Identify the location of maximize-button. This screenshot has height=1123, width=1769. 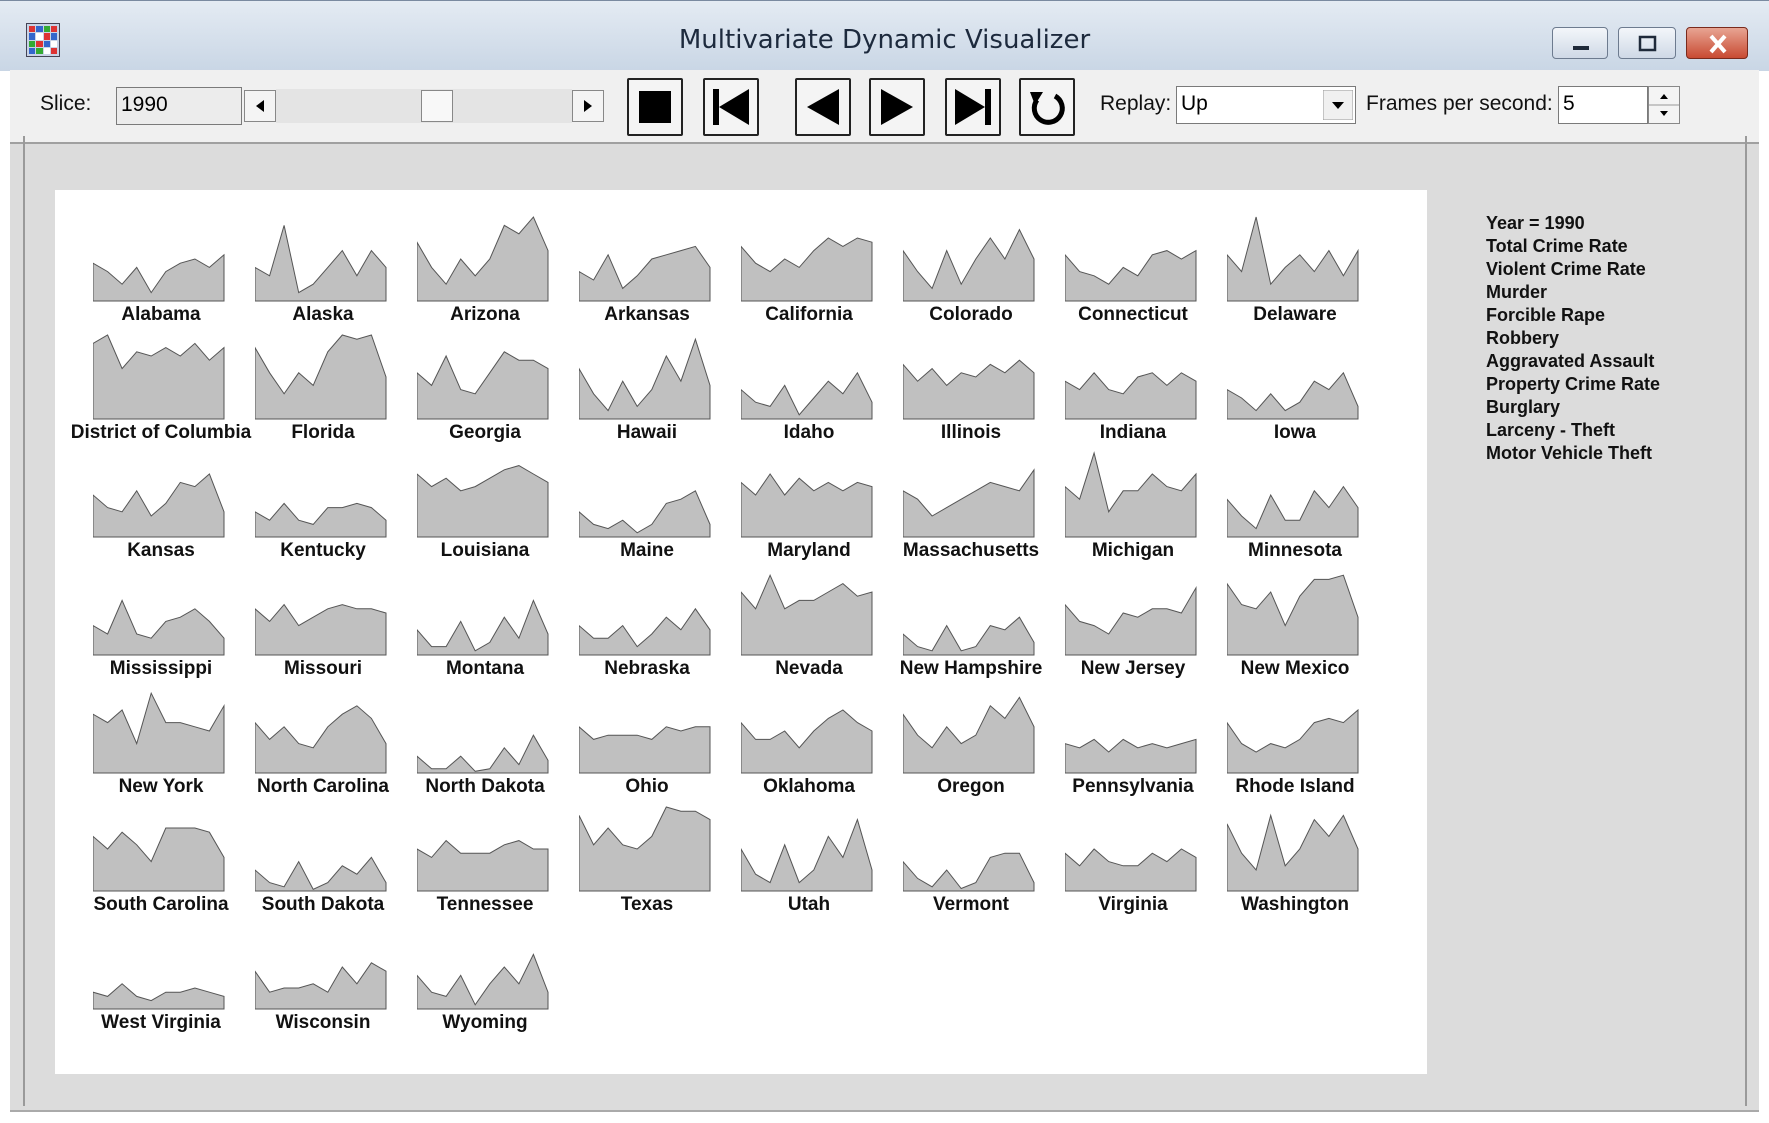
(1647, 43).